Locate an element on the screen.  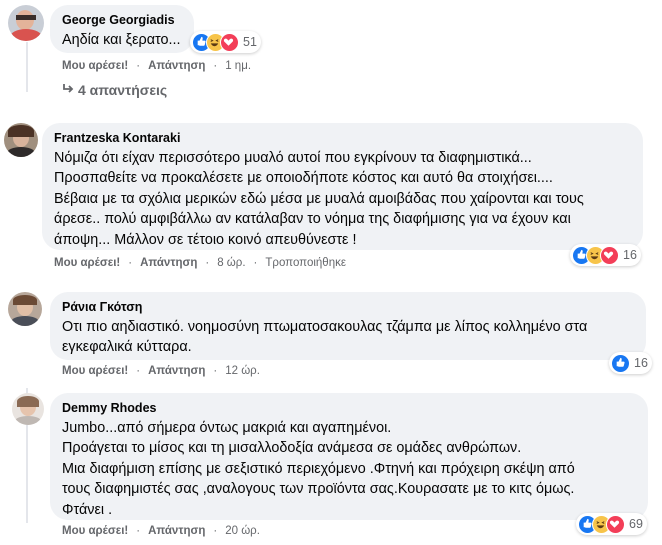
comment-text: εγκεφαλικά κύτταρα. is located at coordinates (127, 347).